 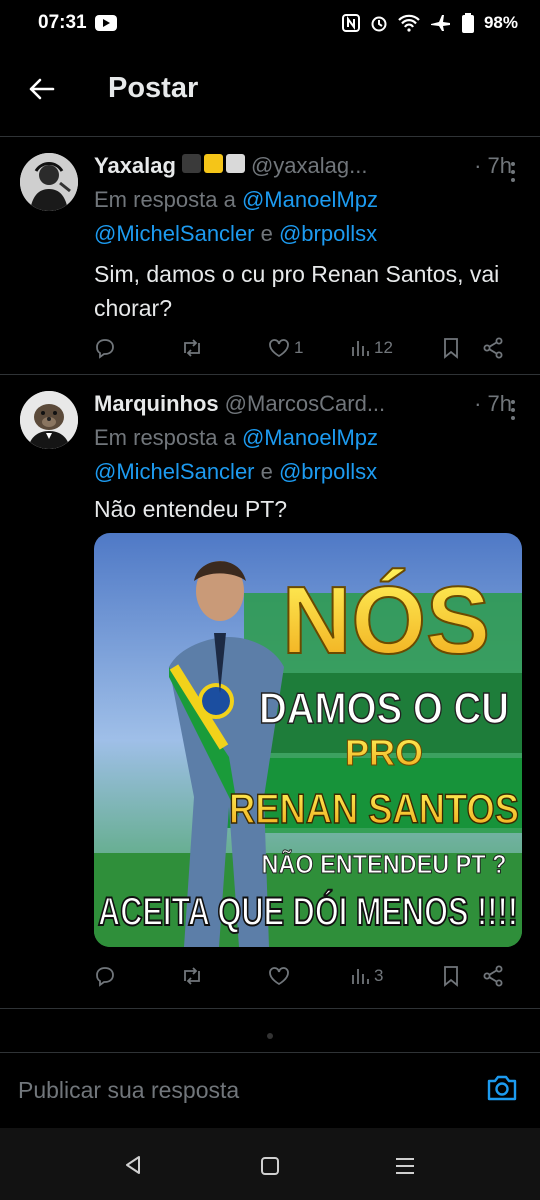 What do you see at coordinates (270, 1090) in the screenshot?
I see `reply-composer: Publicar sua resposta` at bounding box center [270, 1090].